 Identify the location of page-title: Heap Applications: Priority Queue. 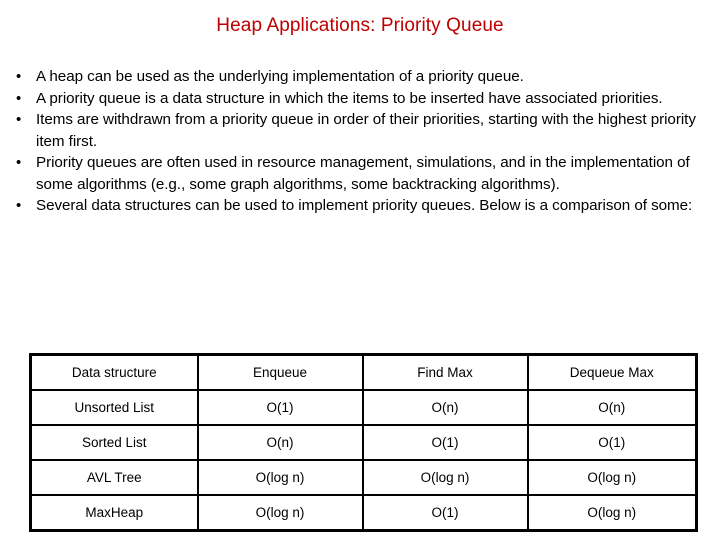
(360, 25).